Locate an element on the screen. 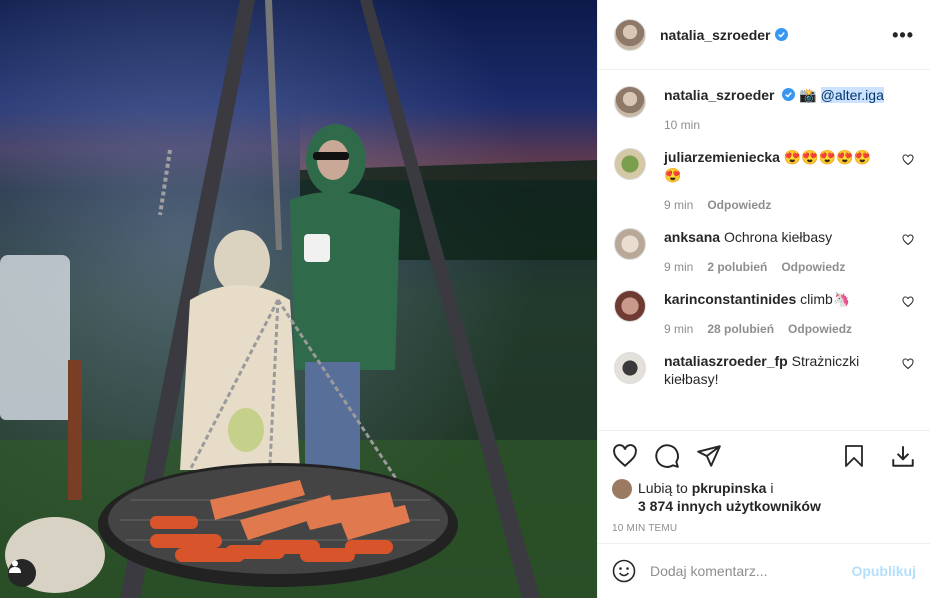 This screenshot has width=930, height=598. more-options-button: ••• is located at coordinates (903, 35).